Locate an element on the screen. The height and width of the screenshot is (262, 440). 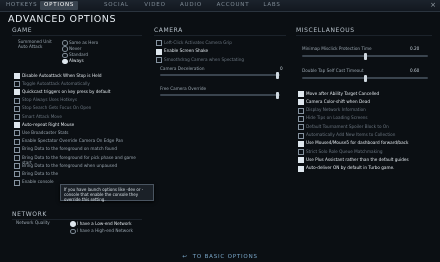
summoned-option-label-2: Standard is located at coordinates (79, 55).